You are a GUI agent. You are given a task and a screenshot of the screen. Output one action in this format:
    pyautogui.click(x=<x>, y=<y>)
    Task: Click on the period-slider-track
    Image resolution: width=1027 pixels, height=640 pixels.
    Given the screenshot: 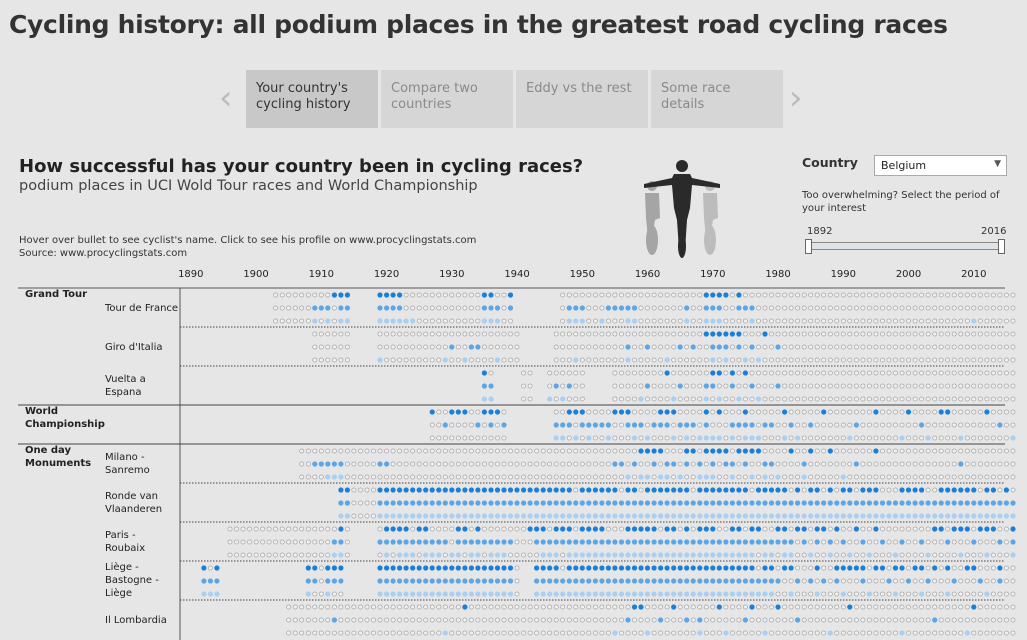 What is the action you would take?
    pyautogui.click(x=905, y=246)
    